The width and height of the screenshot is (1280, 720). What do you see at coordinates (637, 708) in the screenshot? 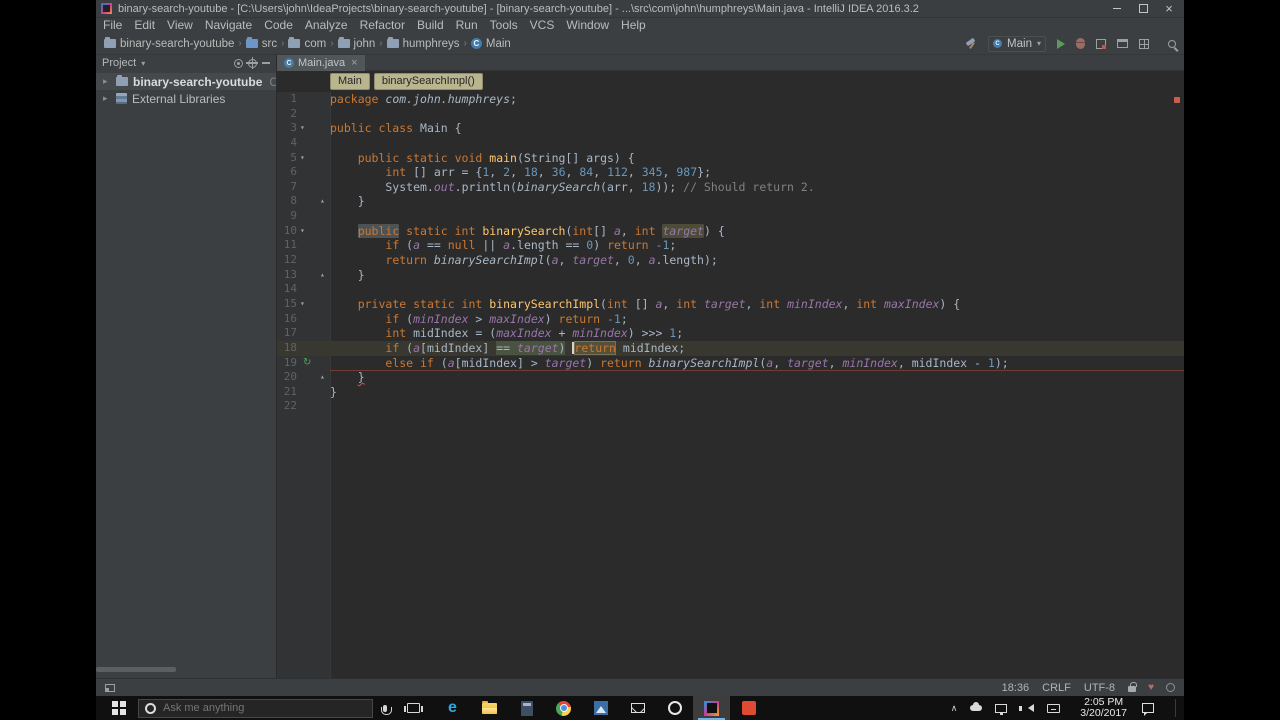
I see `taskbar-app-mail` at bounding box center [637, 708].